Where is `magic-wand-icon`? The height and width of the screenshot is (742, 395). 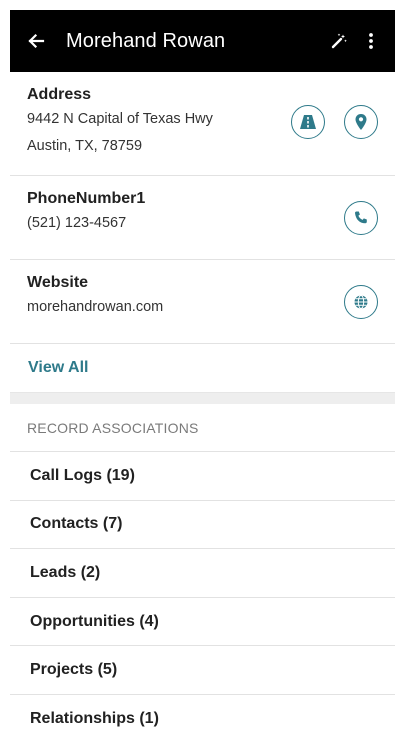
magic-wand-icon is located at coordinates (339, 41).